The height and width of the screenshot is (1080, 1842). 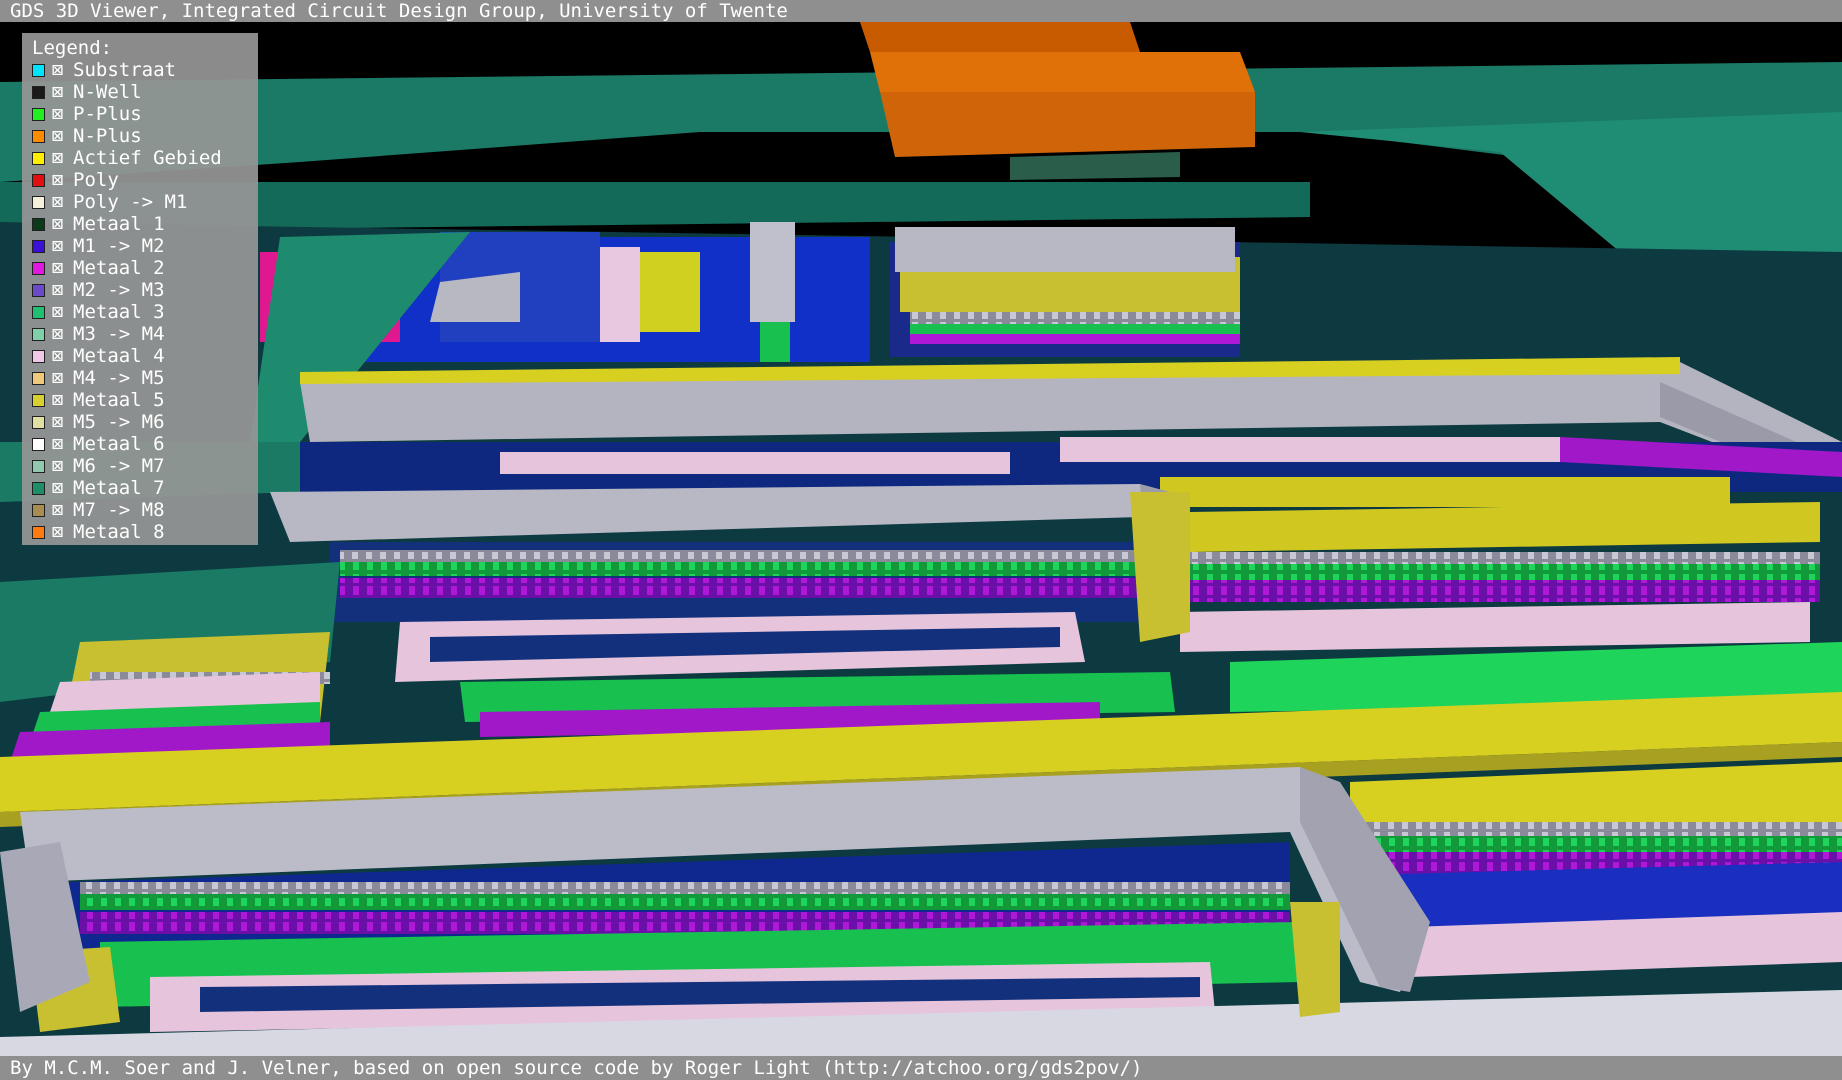 I want to click on legend-item-n-well: ⊠ N-Well, so click(x=141, y=92).